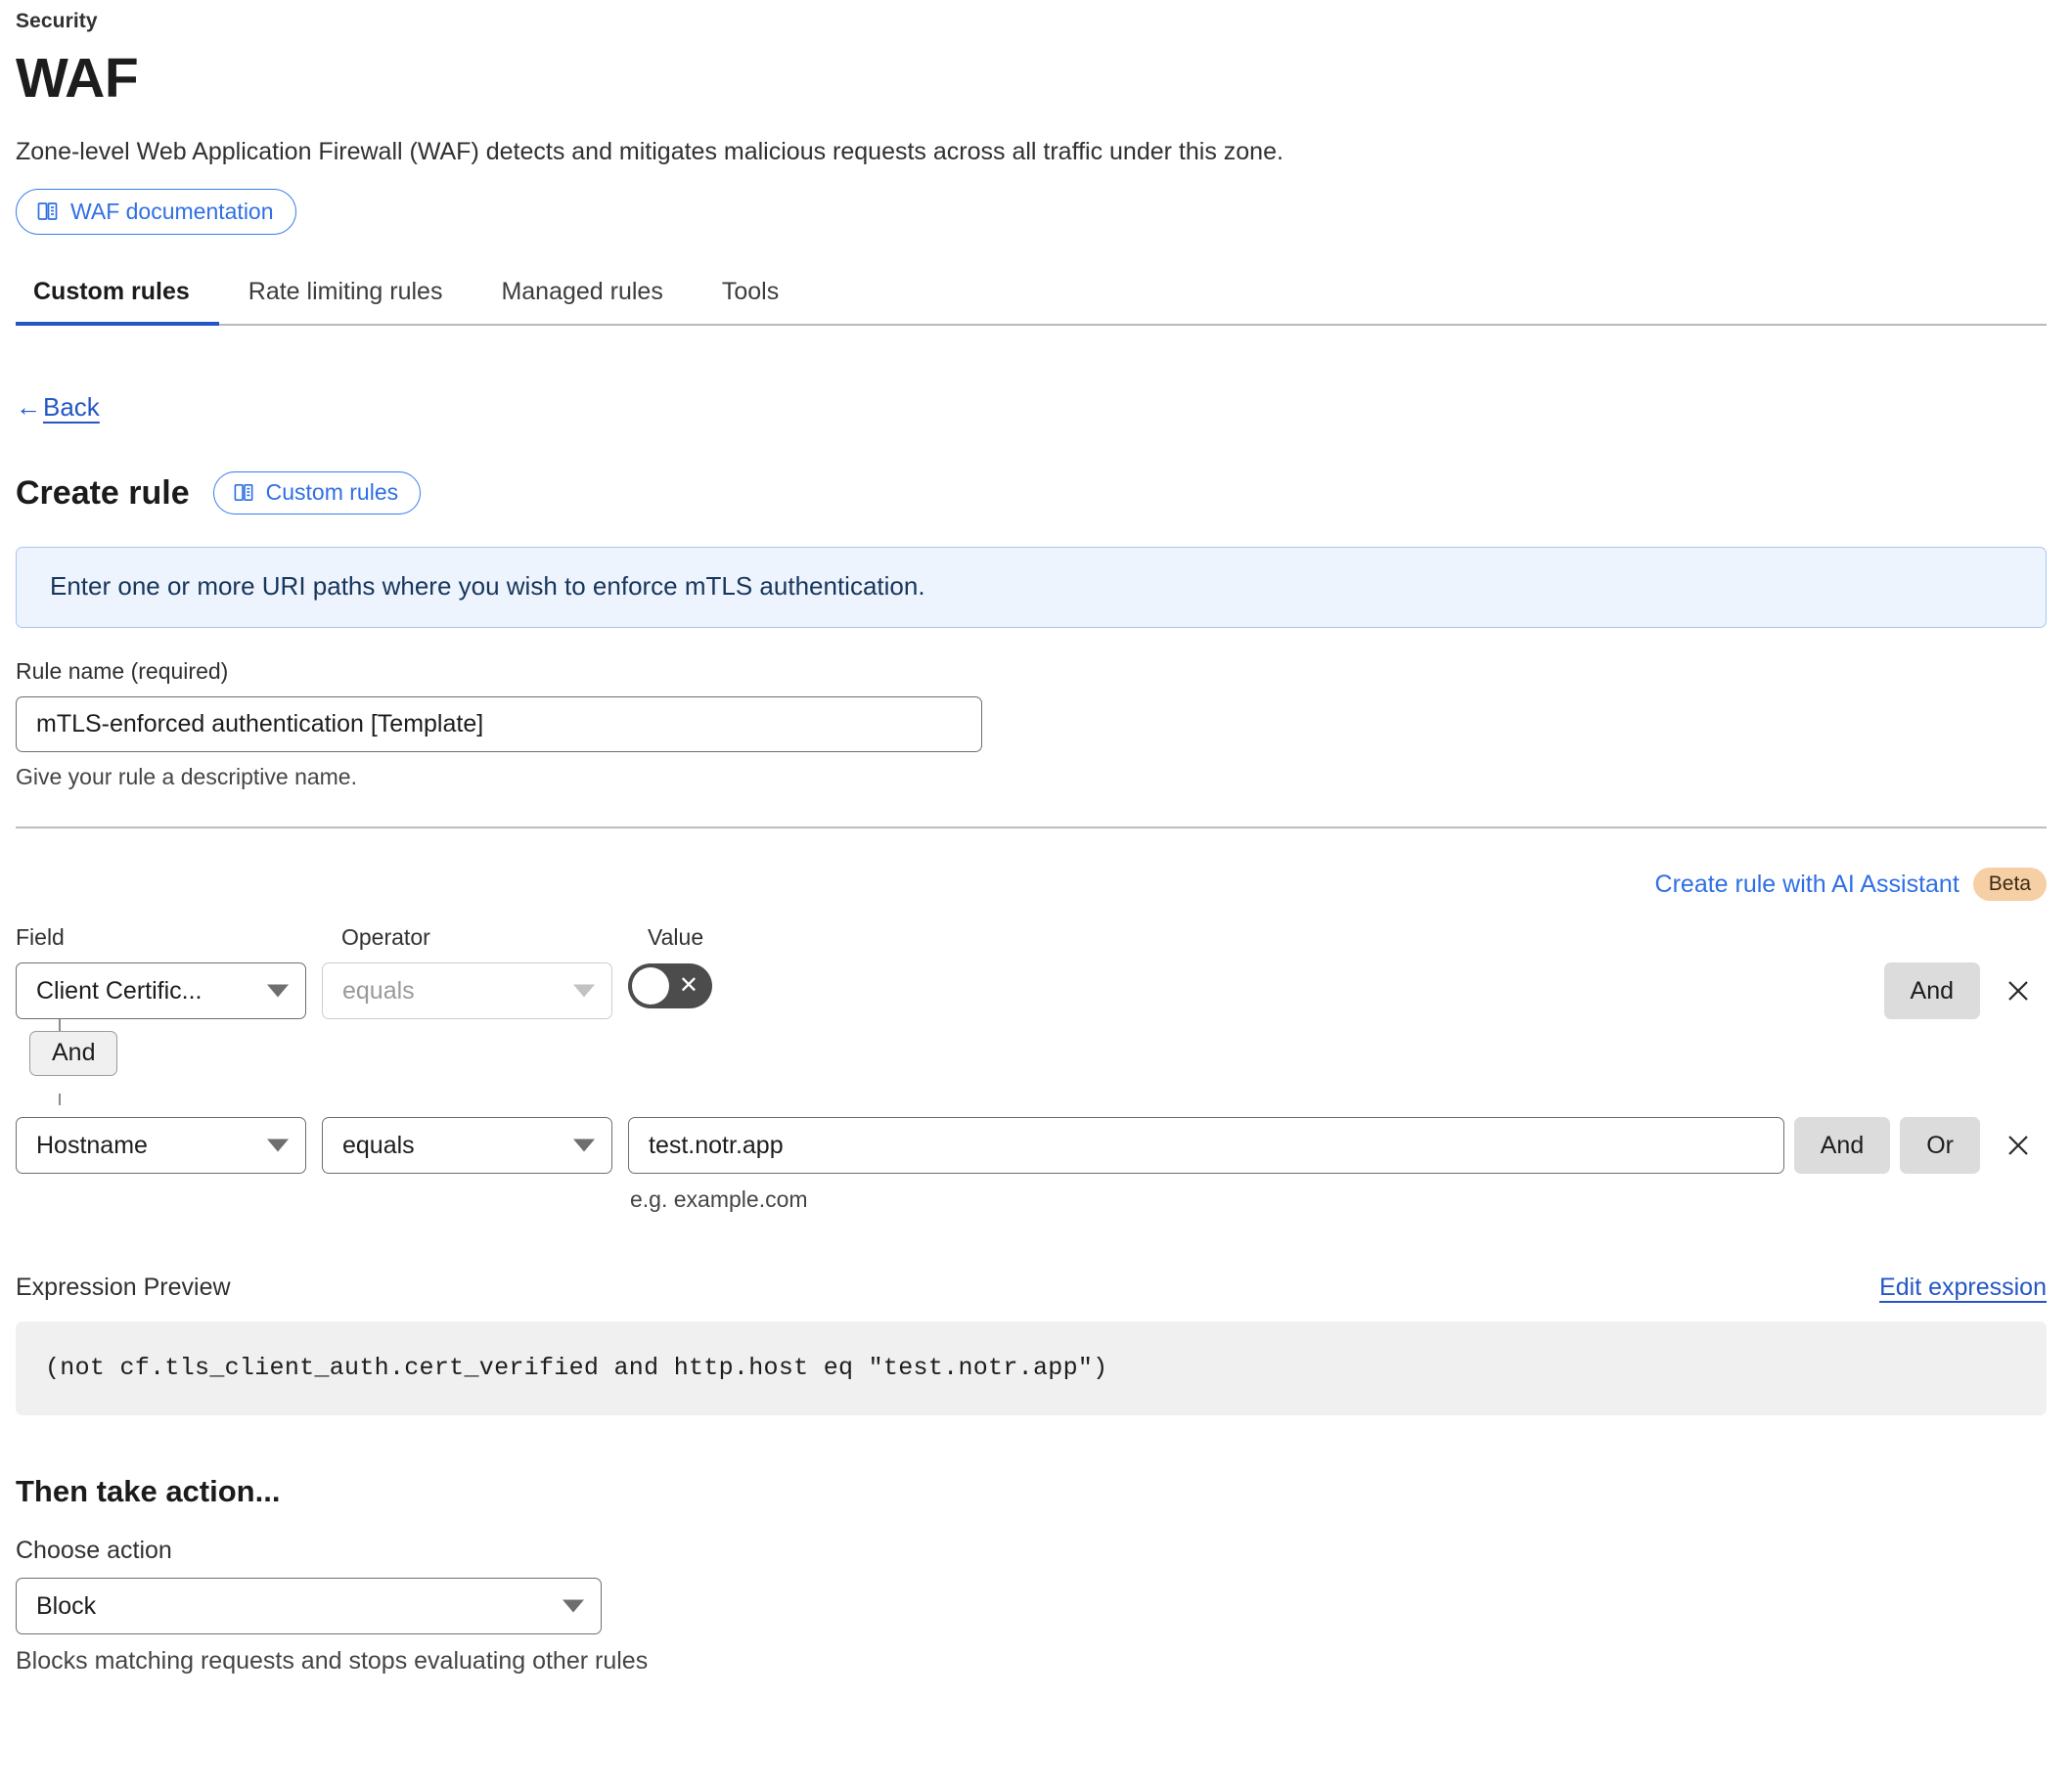 Image resolution: width=2072 pixels, height=1788 pixels. I want to click on expression-preview-header: Expression Preview Edit expression, so click(1031, 1288).